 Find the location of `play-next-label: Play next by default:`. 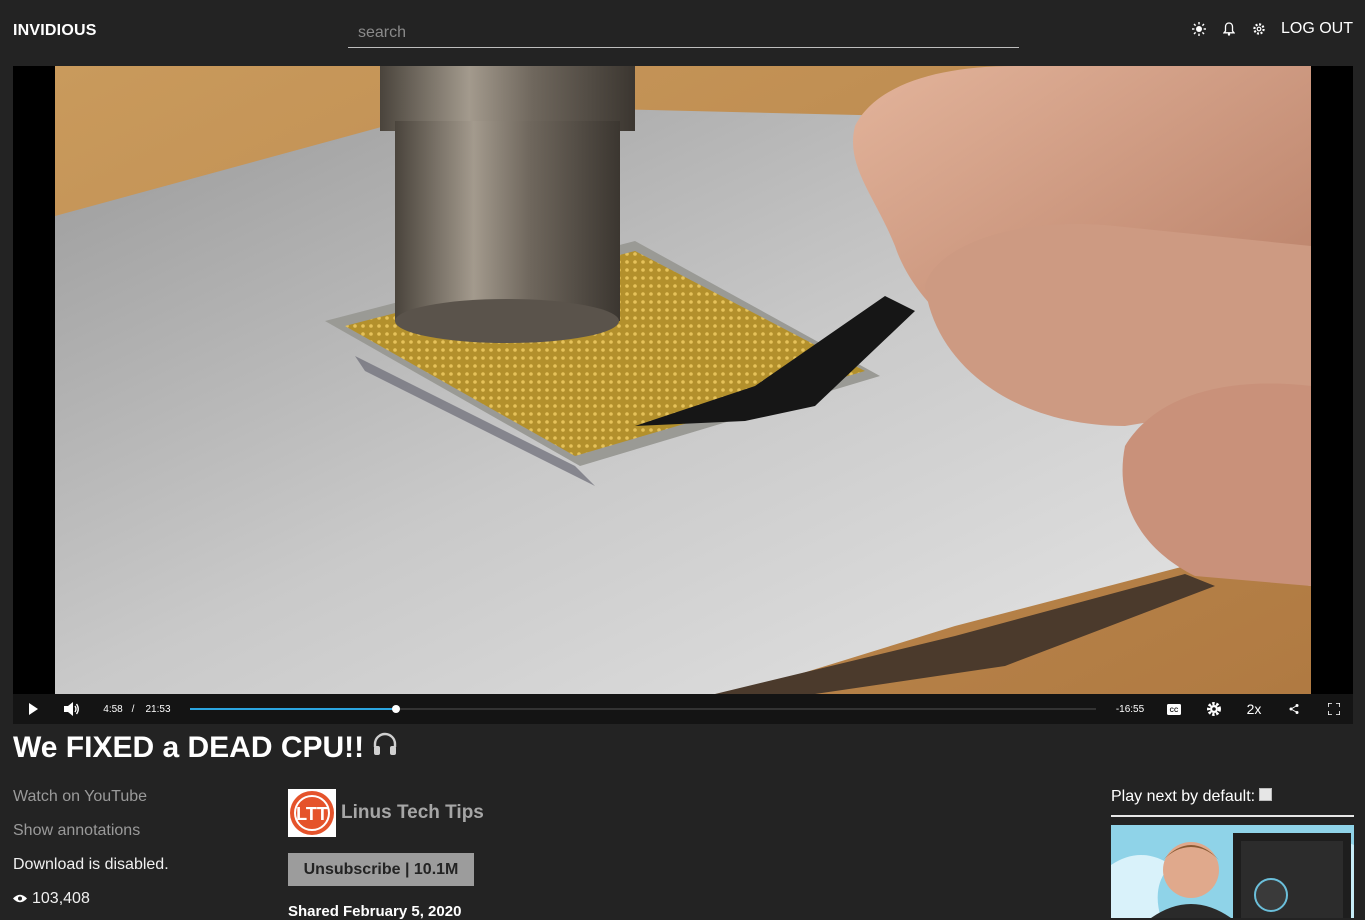

play-next-label: Play next by default: is located at coordinates (1183, 796).